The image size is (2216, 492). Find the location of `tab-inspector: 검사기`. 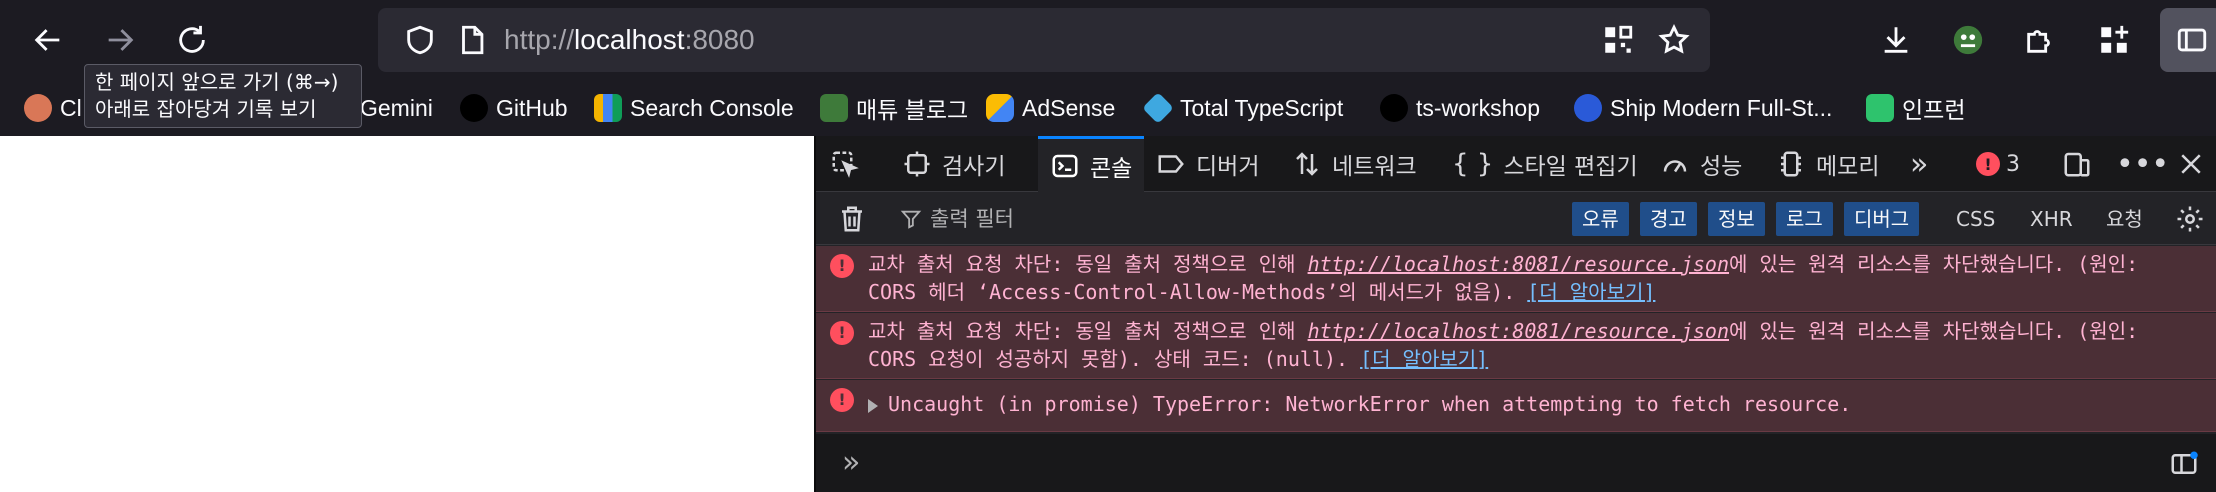

tab-inspector: 검사기 is located at coordinates (953, 164).